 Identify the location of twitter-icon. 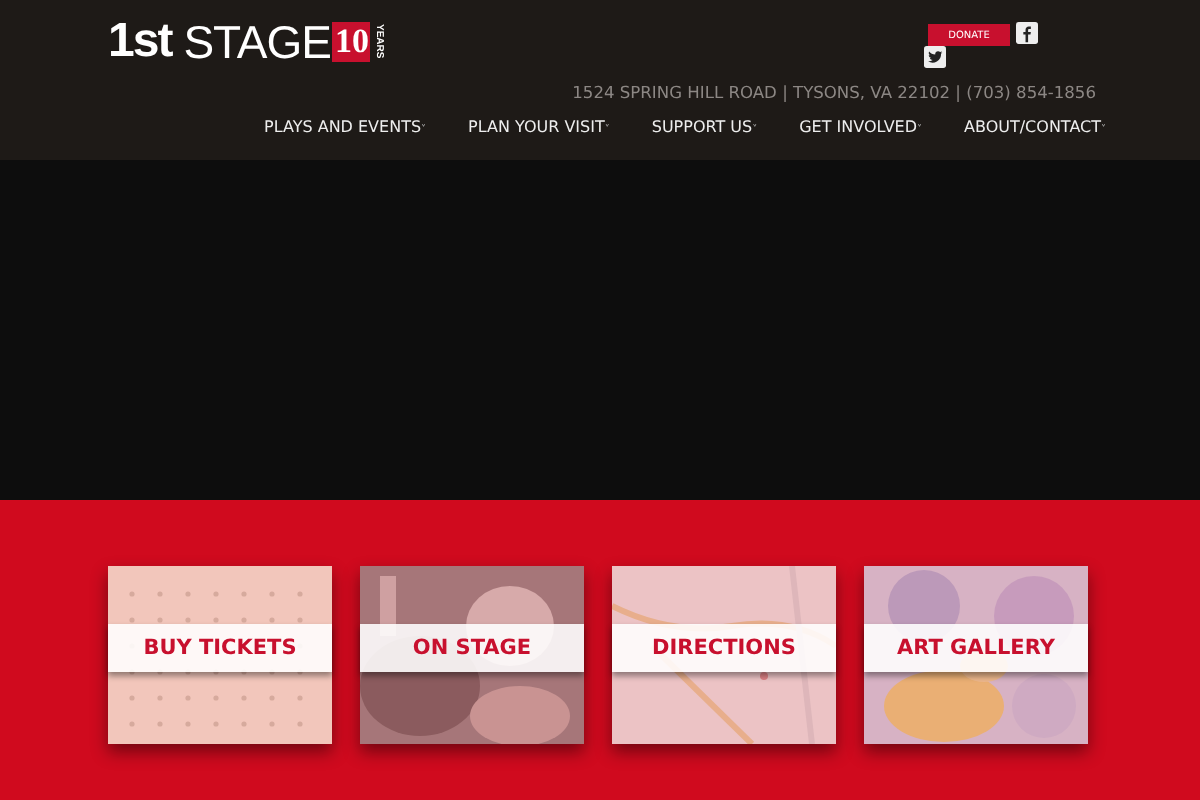
(935, 57).